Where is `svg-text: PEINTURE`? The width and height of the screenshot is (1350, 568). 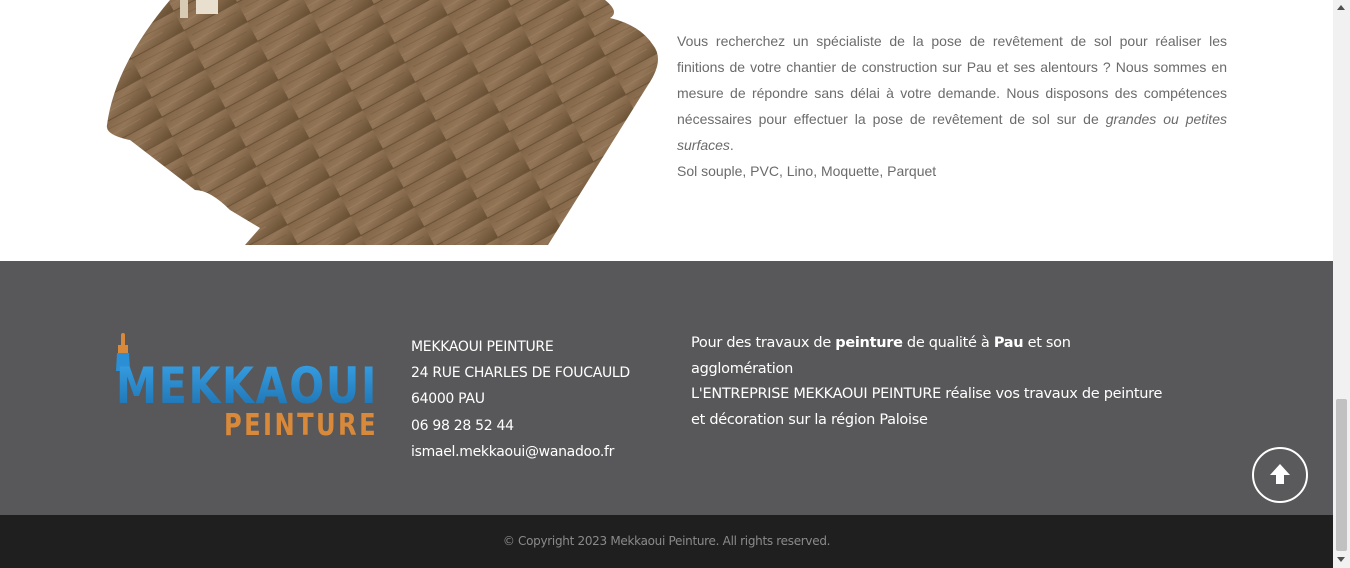
svg-text: PEINTURE is located at coordinates (301, 424).